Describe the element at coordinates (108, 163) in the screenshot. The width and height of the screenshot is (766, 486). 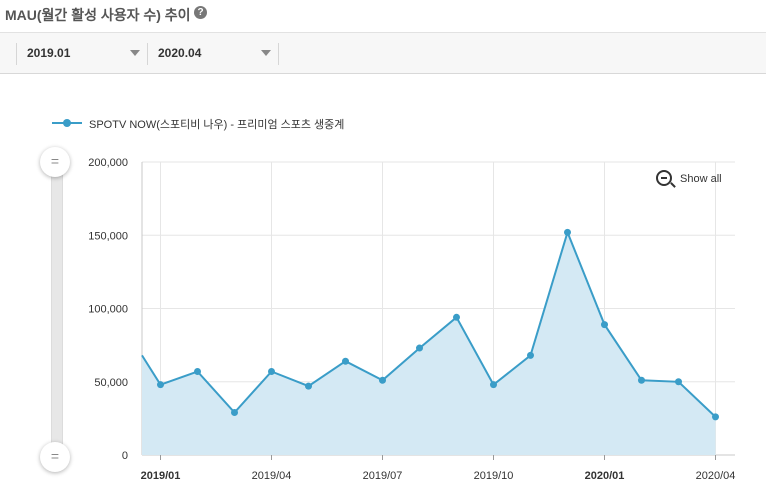
I see `y-tick-label: 200,000` at that location.